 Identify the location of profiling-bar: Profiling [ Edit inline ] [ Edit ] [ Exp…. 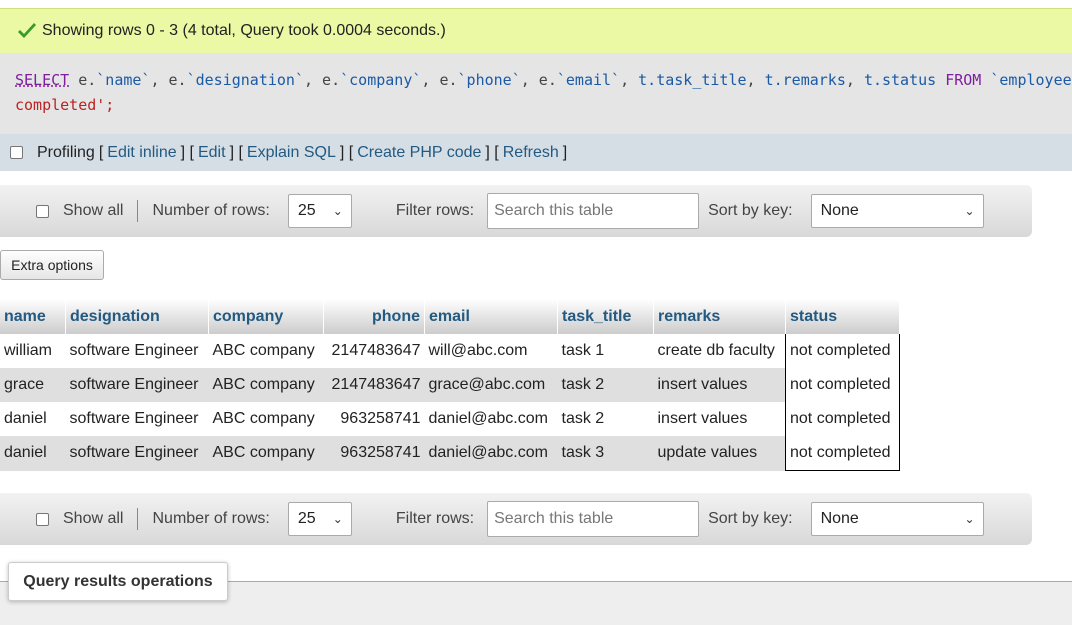
(536, 152).